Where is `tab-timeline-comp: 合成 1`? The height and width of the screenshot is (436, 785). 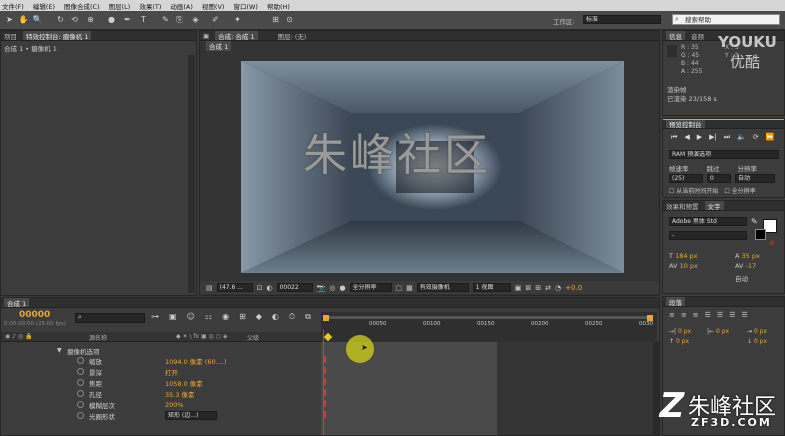
tab-timeline-comp: 合成 1 is located at coordinates (17, 302).